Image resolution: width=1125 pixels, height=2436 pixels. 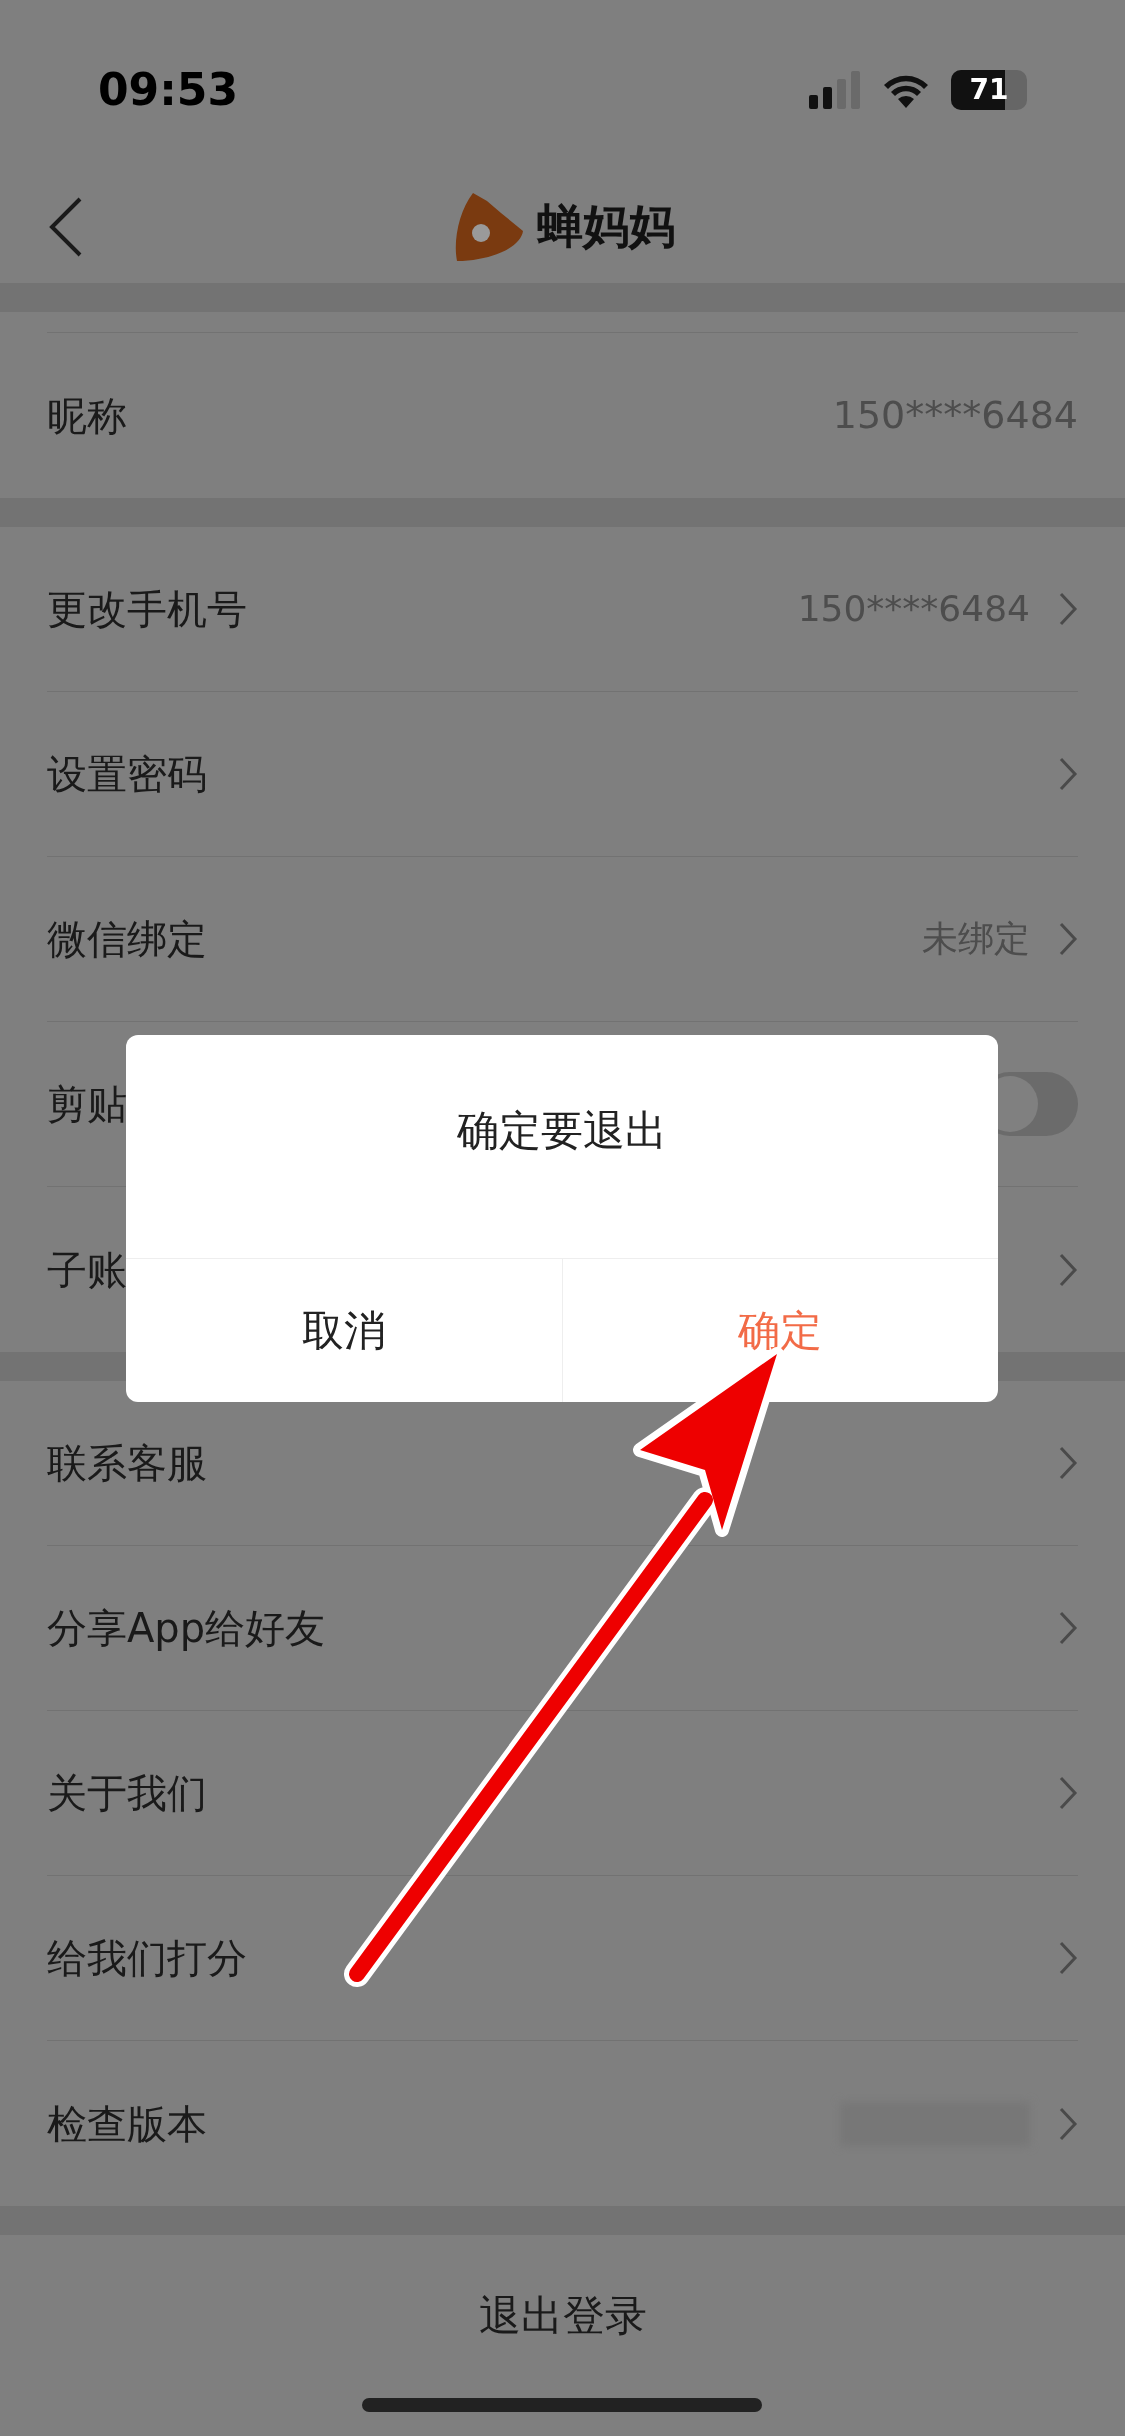 What do you see at coordinates (989, 90) in the screenshot?
I see `battery-indicator: 71` at bounding box center [989, 90].